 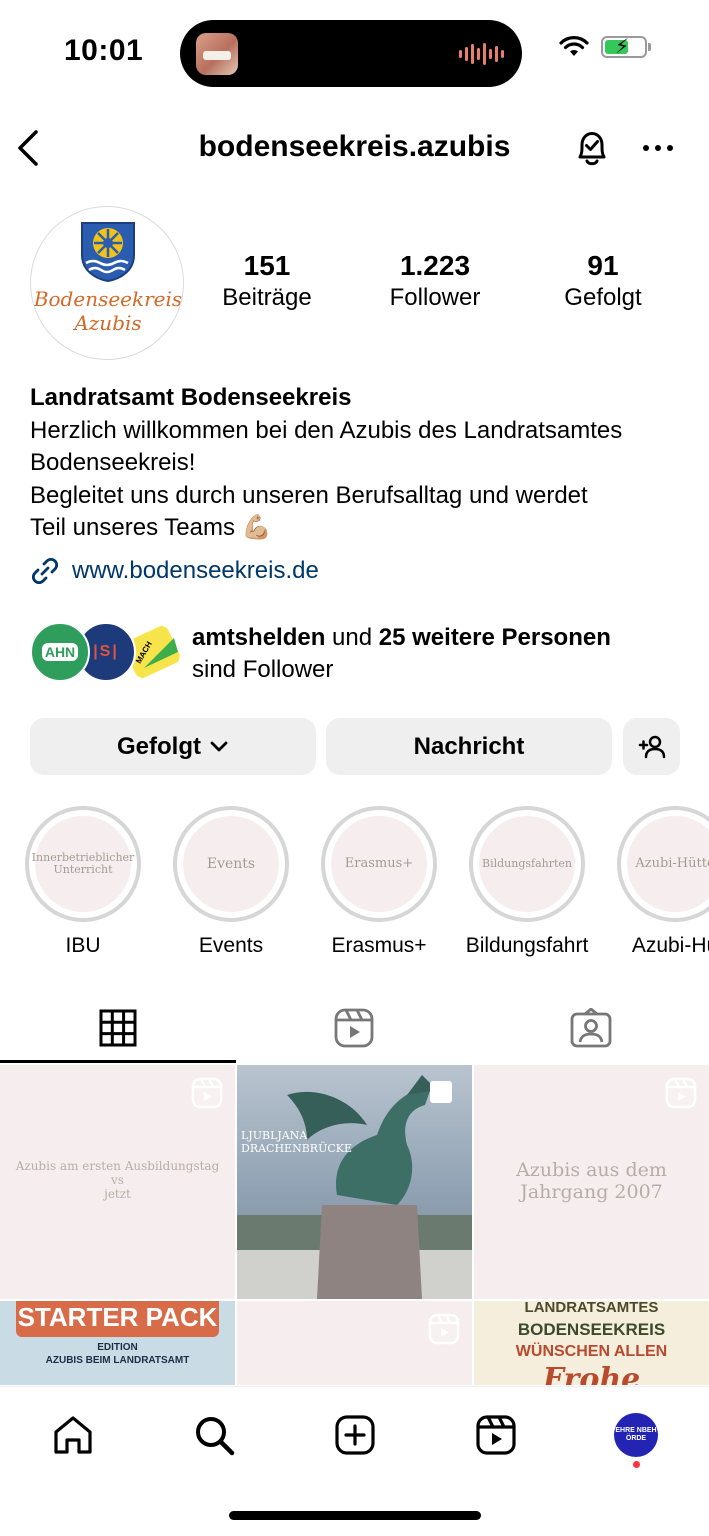 I want to click on profile-tabs, so click(x=354, y=1028).